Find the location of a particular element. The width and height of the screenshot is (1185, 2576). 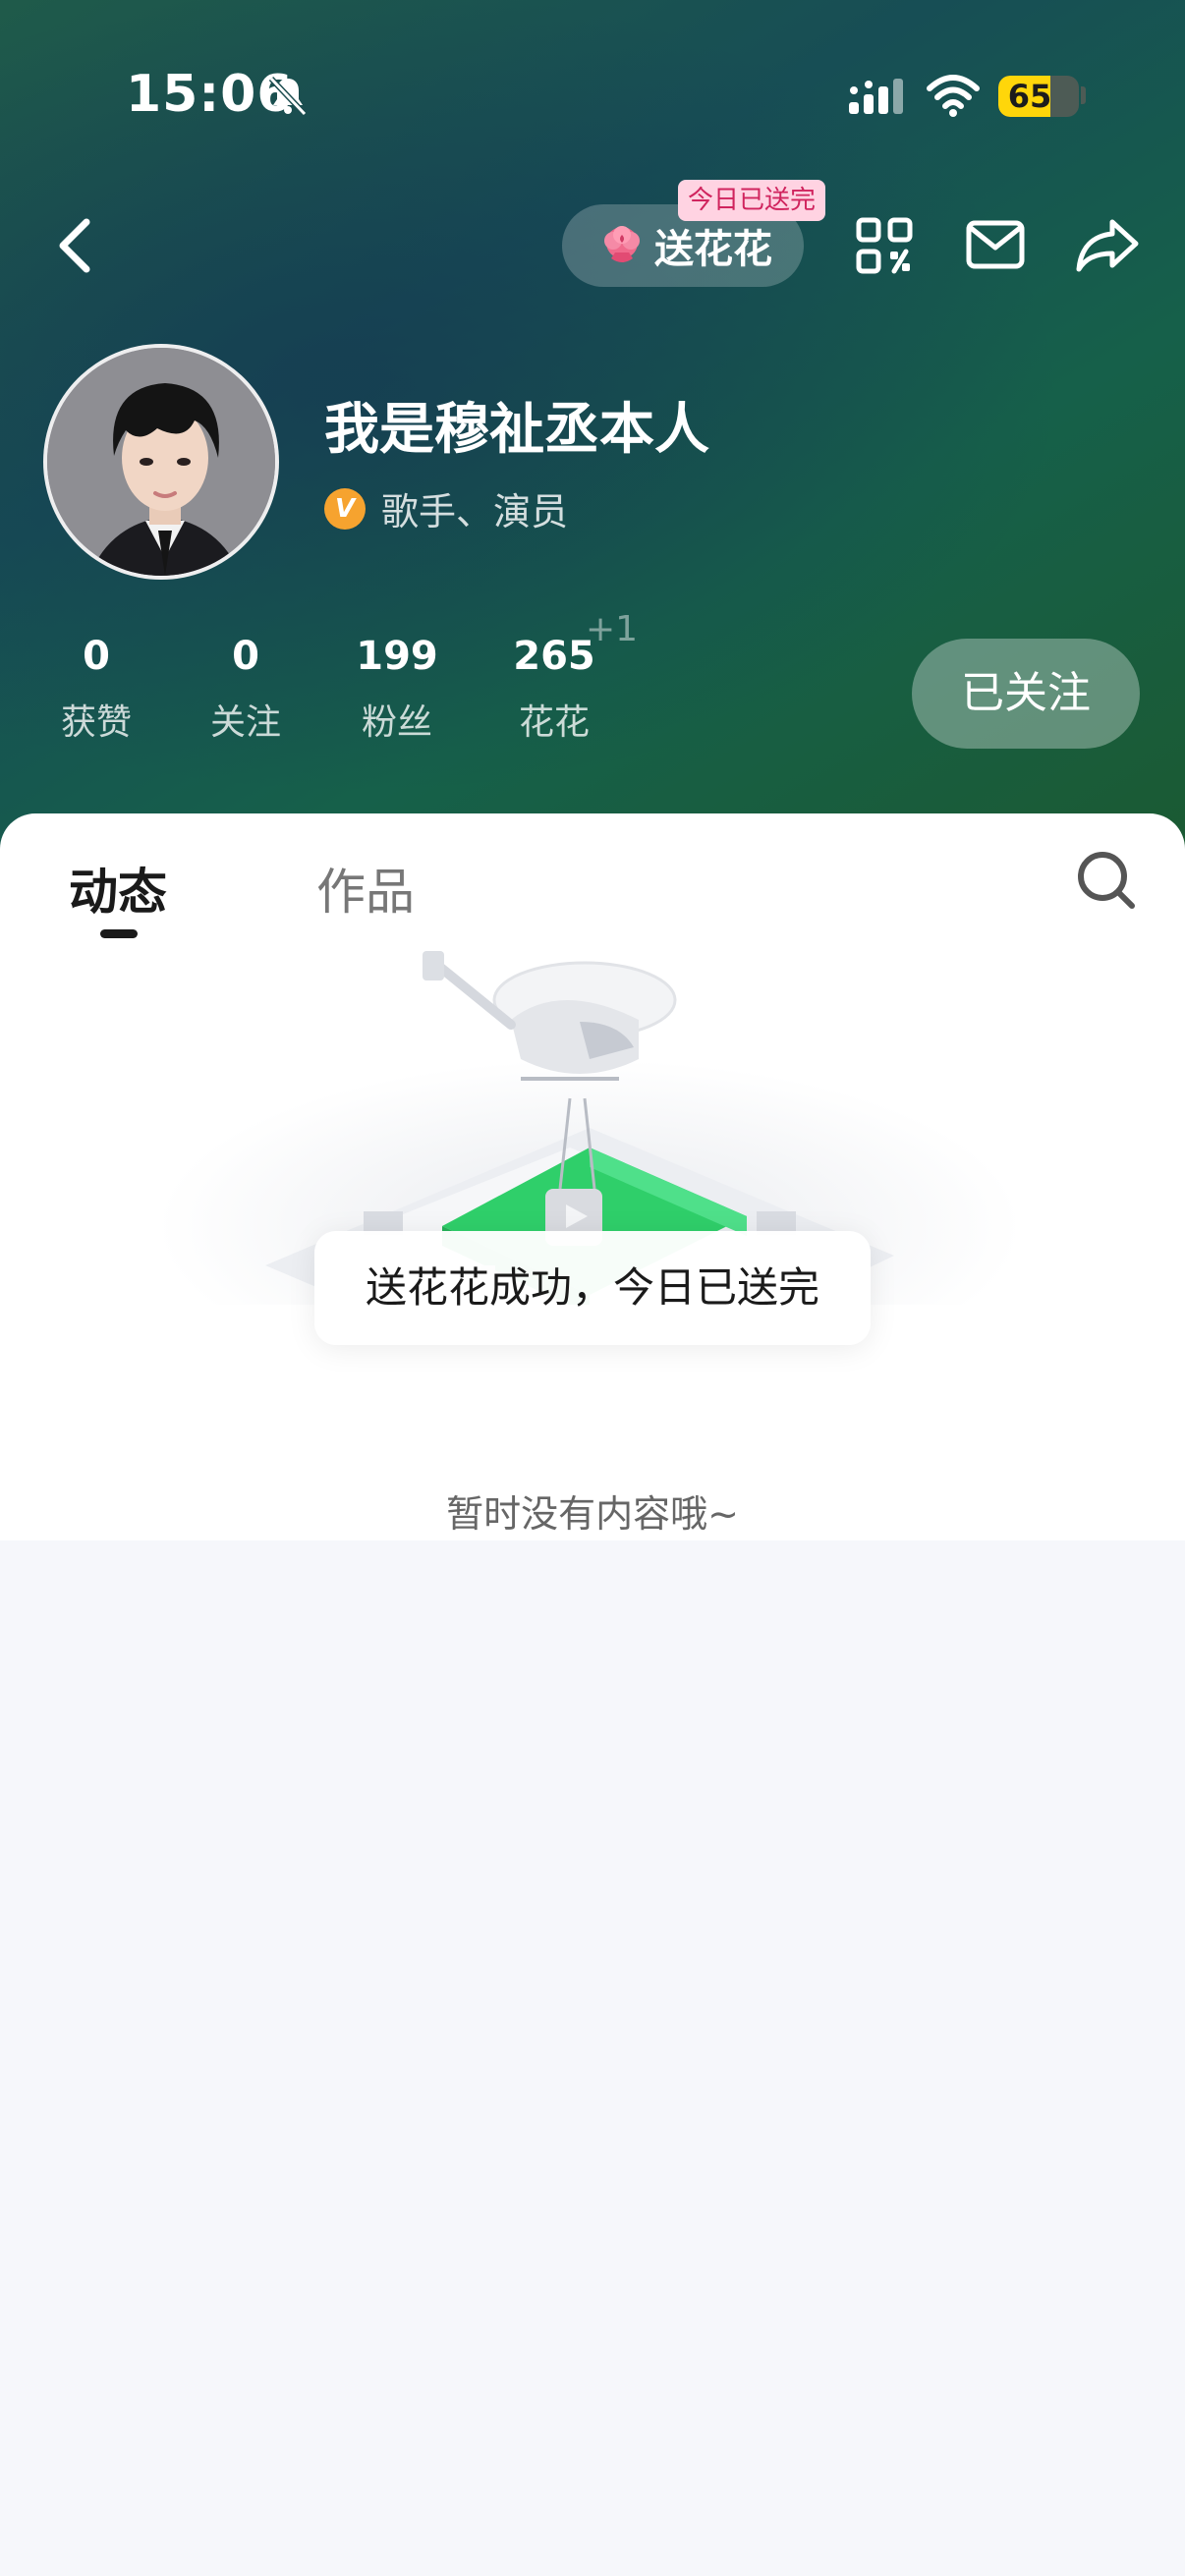

avatar is located at coordinates (161, 462).